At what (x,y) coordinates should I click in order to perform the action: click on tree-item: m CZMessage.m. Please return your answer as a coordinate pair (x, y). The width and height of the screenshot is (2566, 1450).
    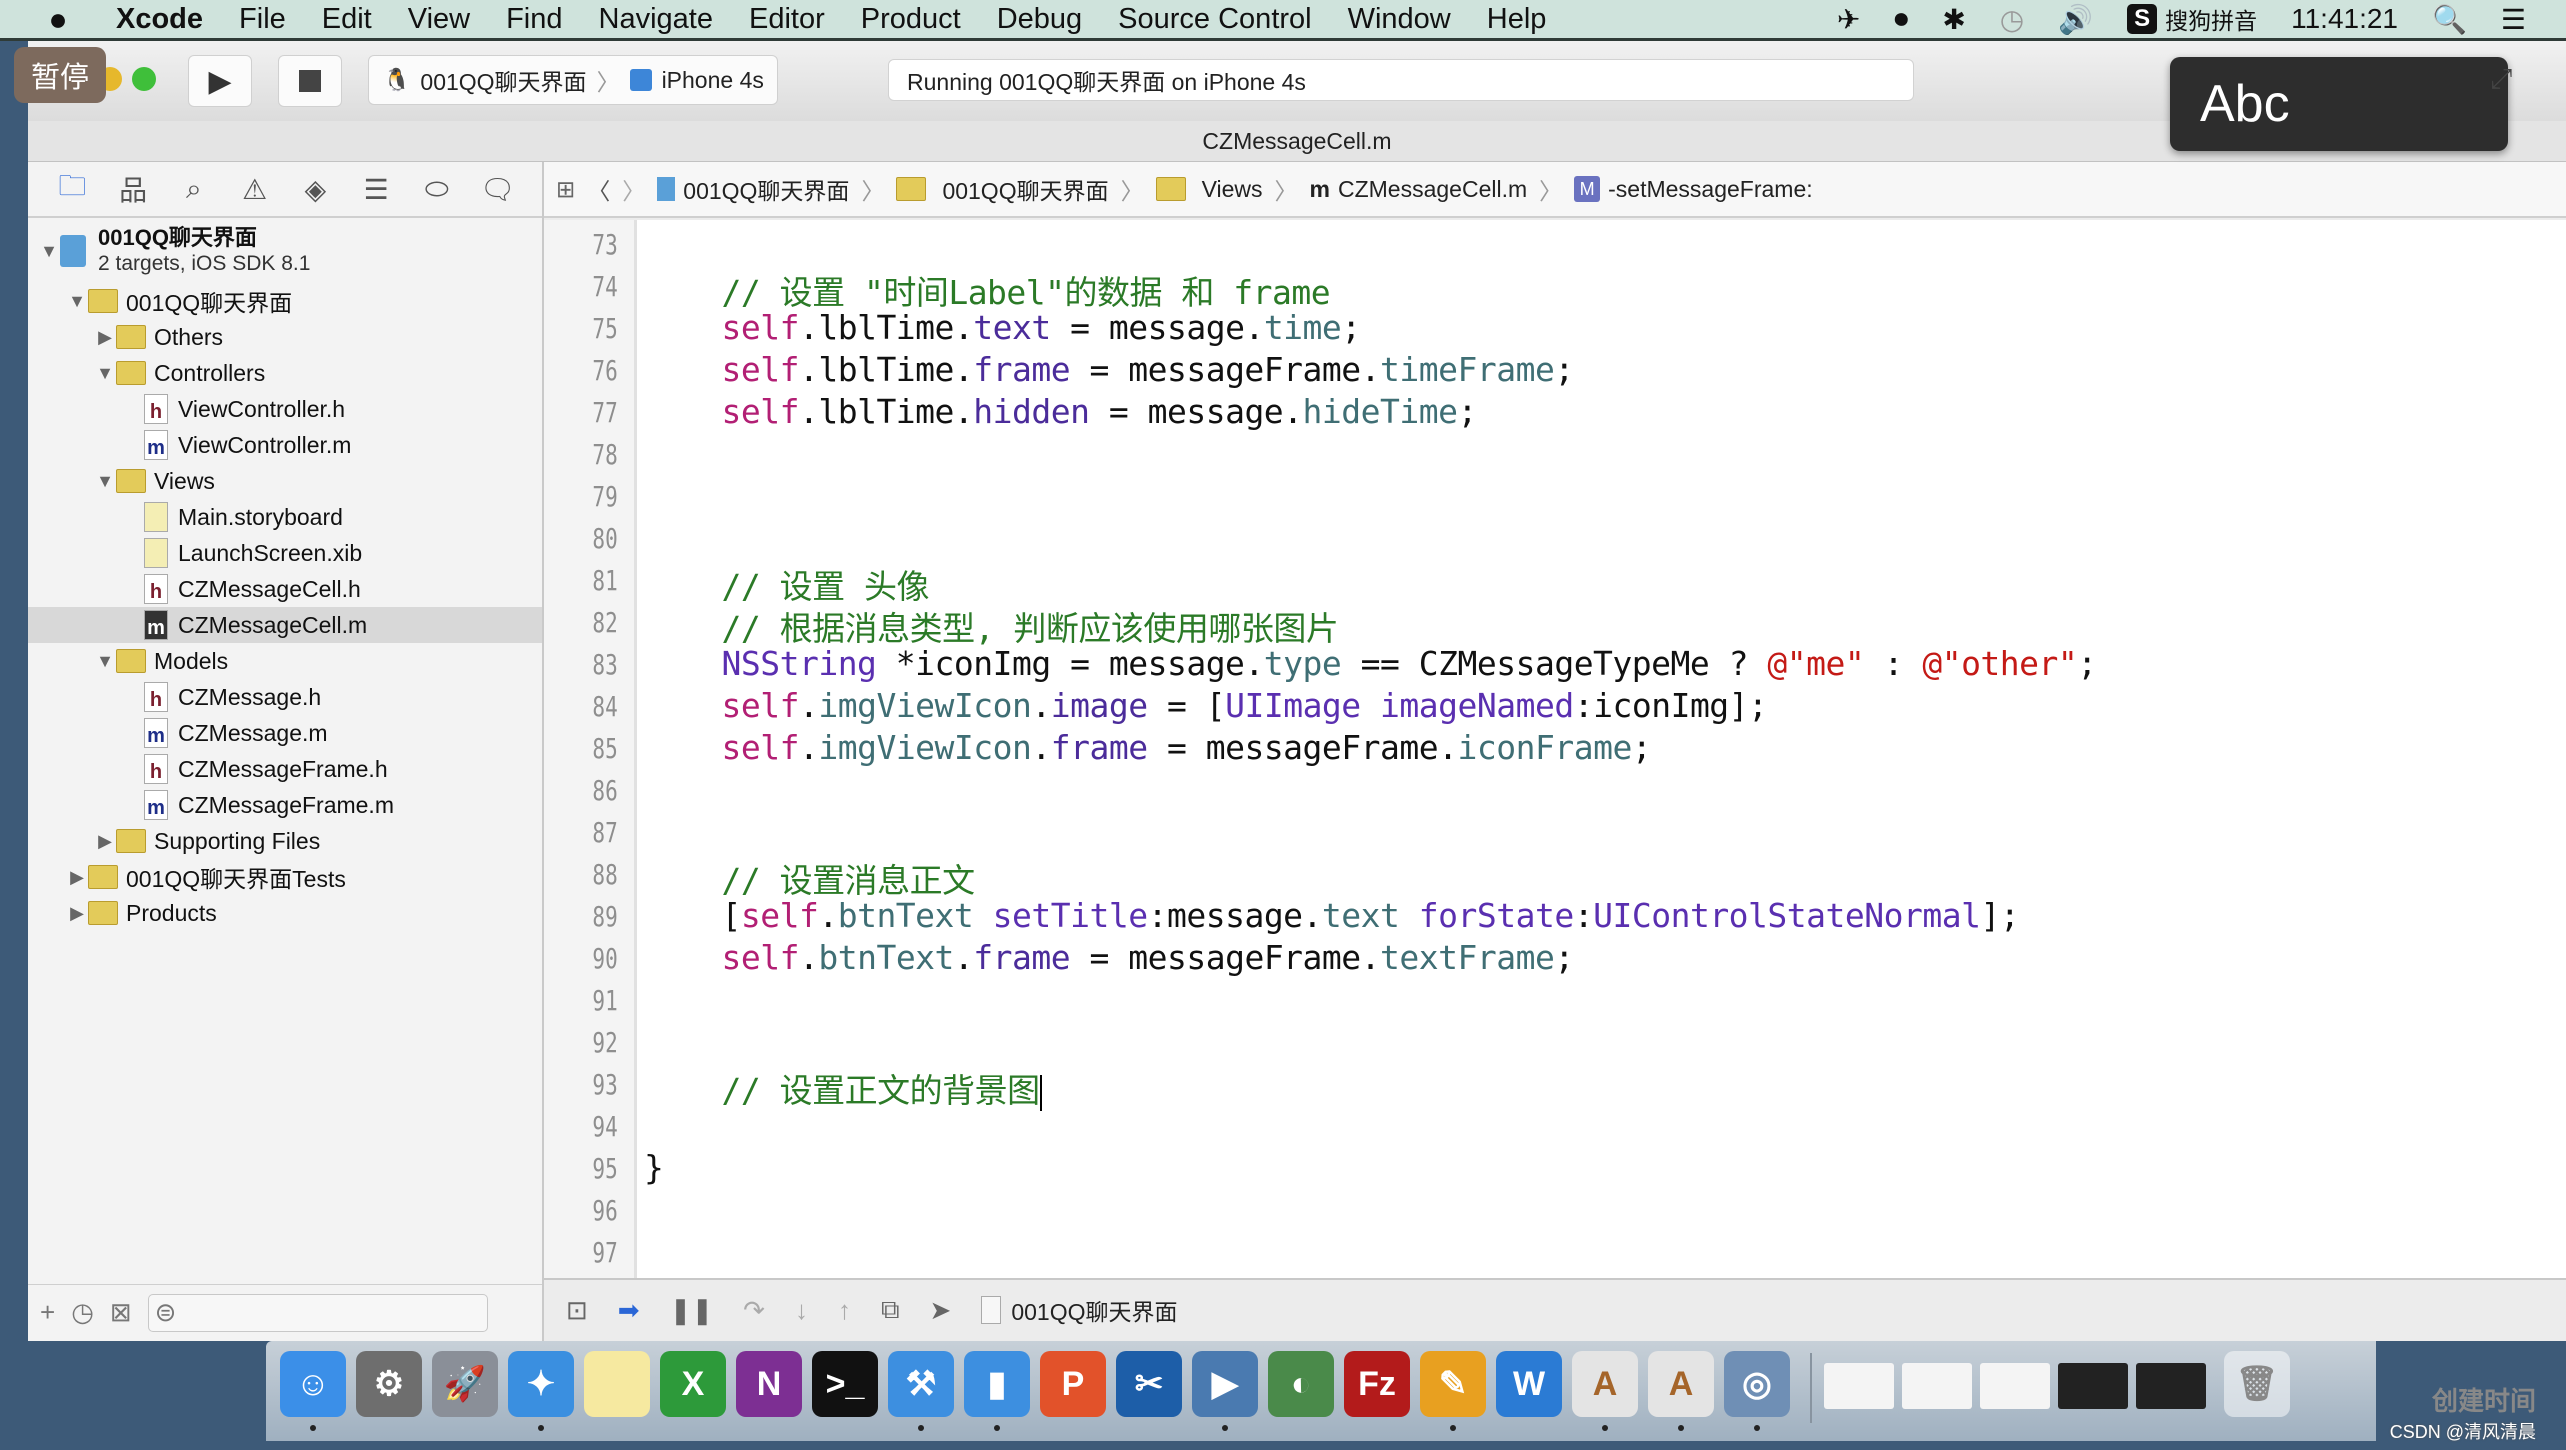
    Looking at the image, I should click on (285, 733).